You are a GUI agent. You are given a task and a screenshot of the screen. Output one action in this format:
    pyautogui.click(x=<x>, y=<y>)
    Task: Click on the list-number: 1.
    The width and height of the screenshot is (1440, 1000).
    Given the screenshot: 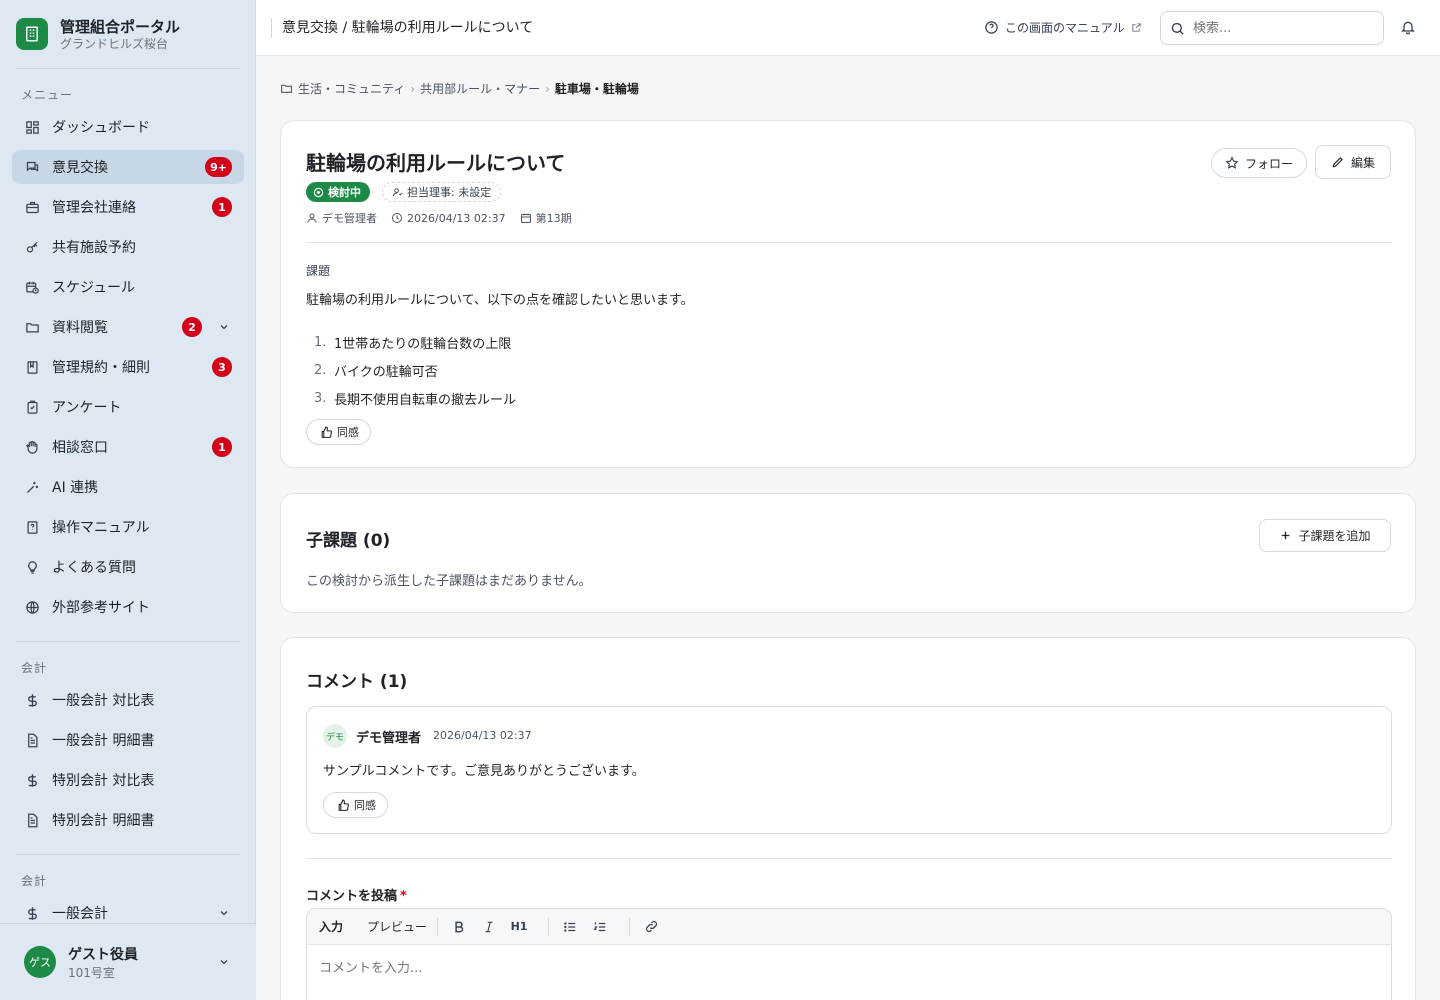 What is the action you would take?
    pyautogui.click(x=320, y=342)
    